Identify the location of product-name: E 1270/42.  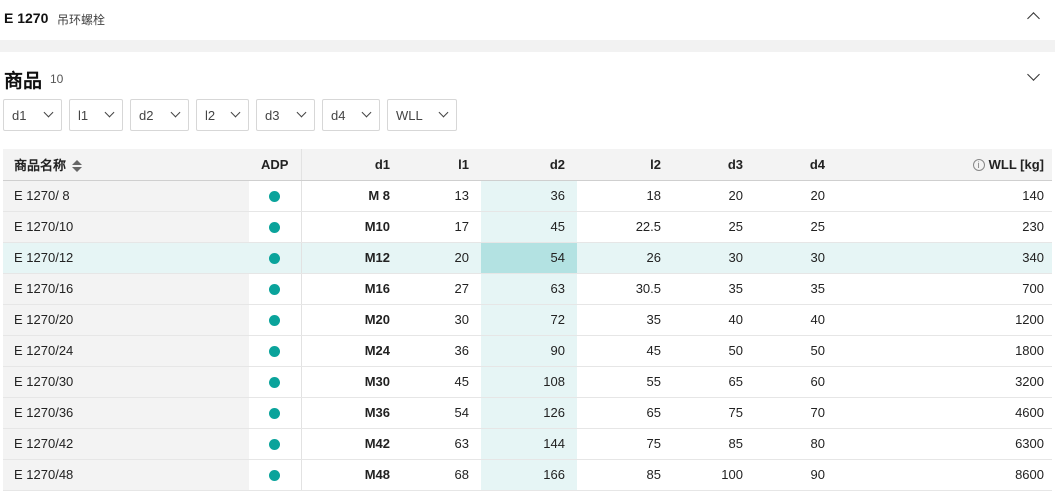
(126, 444).